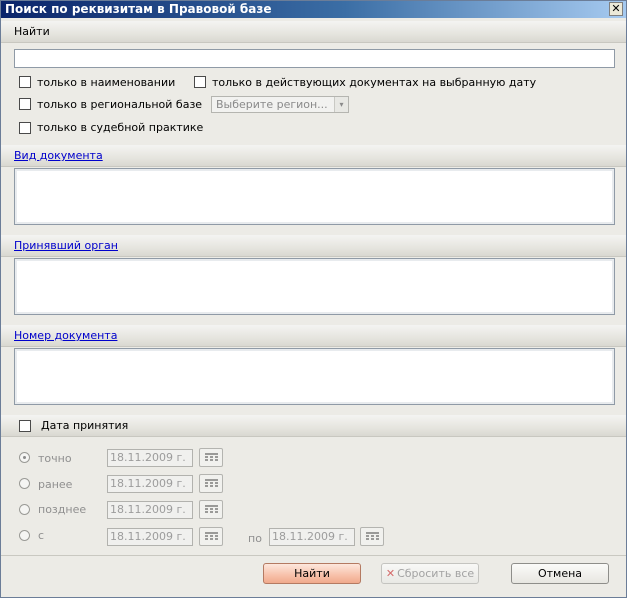 The width and height of the screenshot is (629, 600). What do you see at coordinates (85, 425) in the screenshot?
I see `date-label: Дата принятия` at bounding box center [85, 425].